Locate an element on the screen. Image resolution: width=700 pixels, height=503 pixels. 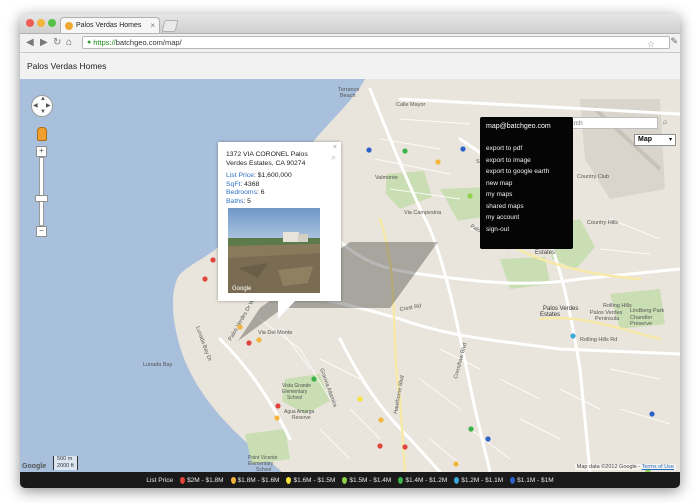
legend-item-text: $1.1M - $1M is located at coordinates (535, 480).